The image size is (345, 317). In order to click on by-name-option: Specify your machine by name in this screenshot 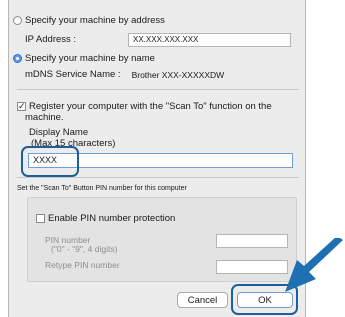, I will do `click(84, 58)`.